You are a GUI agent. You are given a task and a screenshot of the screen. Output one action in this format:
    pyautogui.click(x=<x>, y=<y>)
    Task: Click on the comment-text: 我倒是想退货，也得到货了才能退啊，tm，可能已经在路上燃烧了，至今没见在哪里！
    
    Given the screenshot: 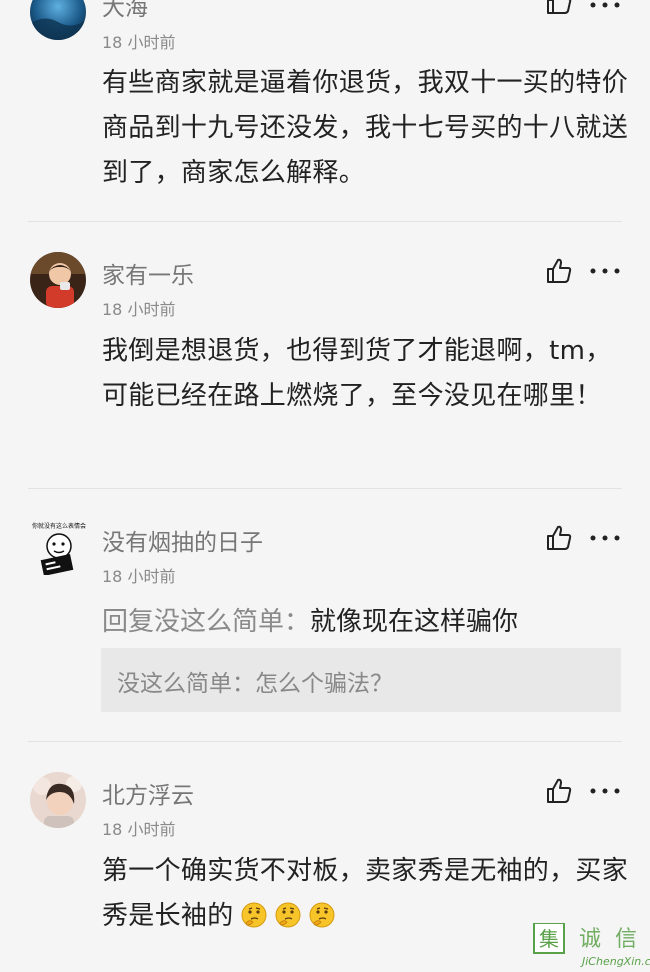 What is the action you would take?
    pyautogui.click(x=357, y=373)
    